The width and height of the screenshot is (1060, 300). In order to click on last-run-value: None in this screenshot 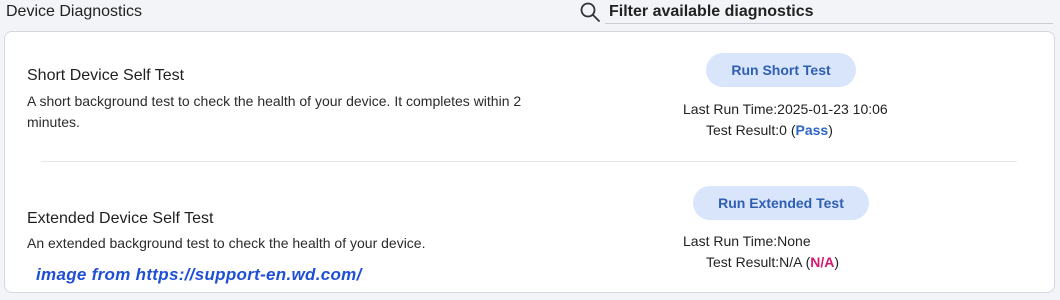, I will do `click(794, 241)`.